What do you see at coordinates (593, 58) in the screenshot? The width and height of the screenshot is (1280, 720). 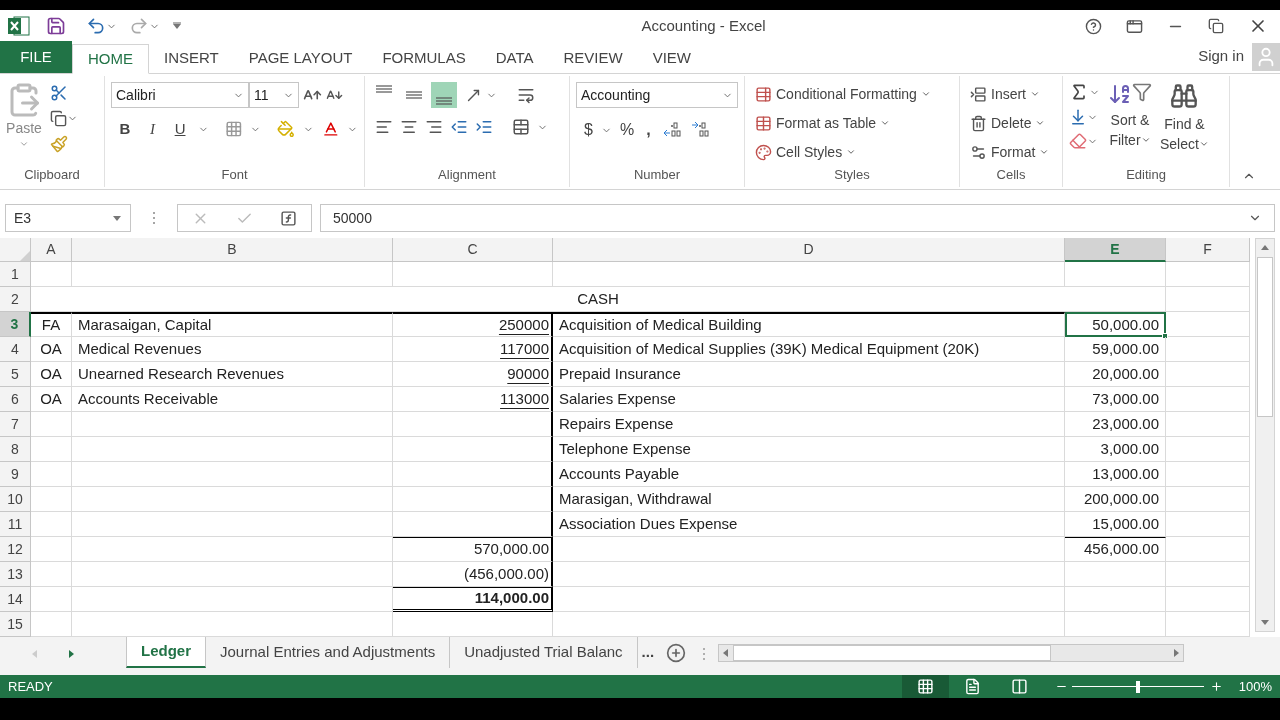 I see `ribbon-tab: REVIEW` at bounding box center [593, 58].